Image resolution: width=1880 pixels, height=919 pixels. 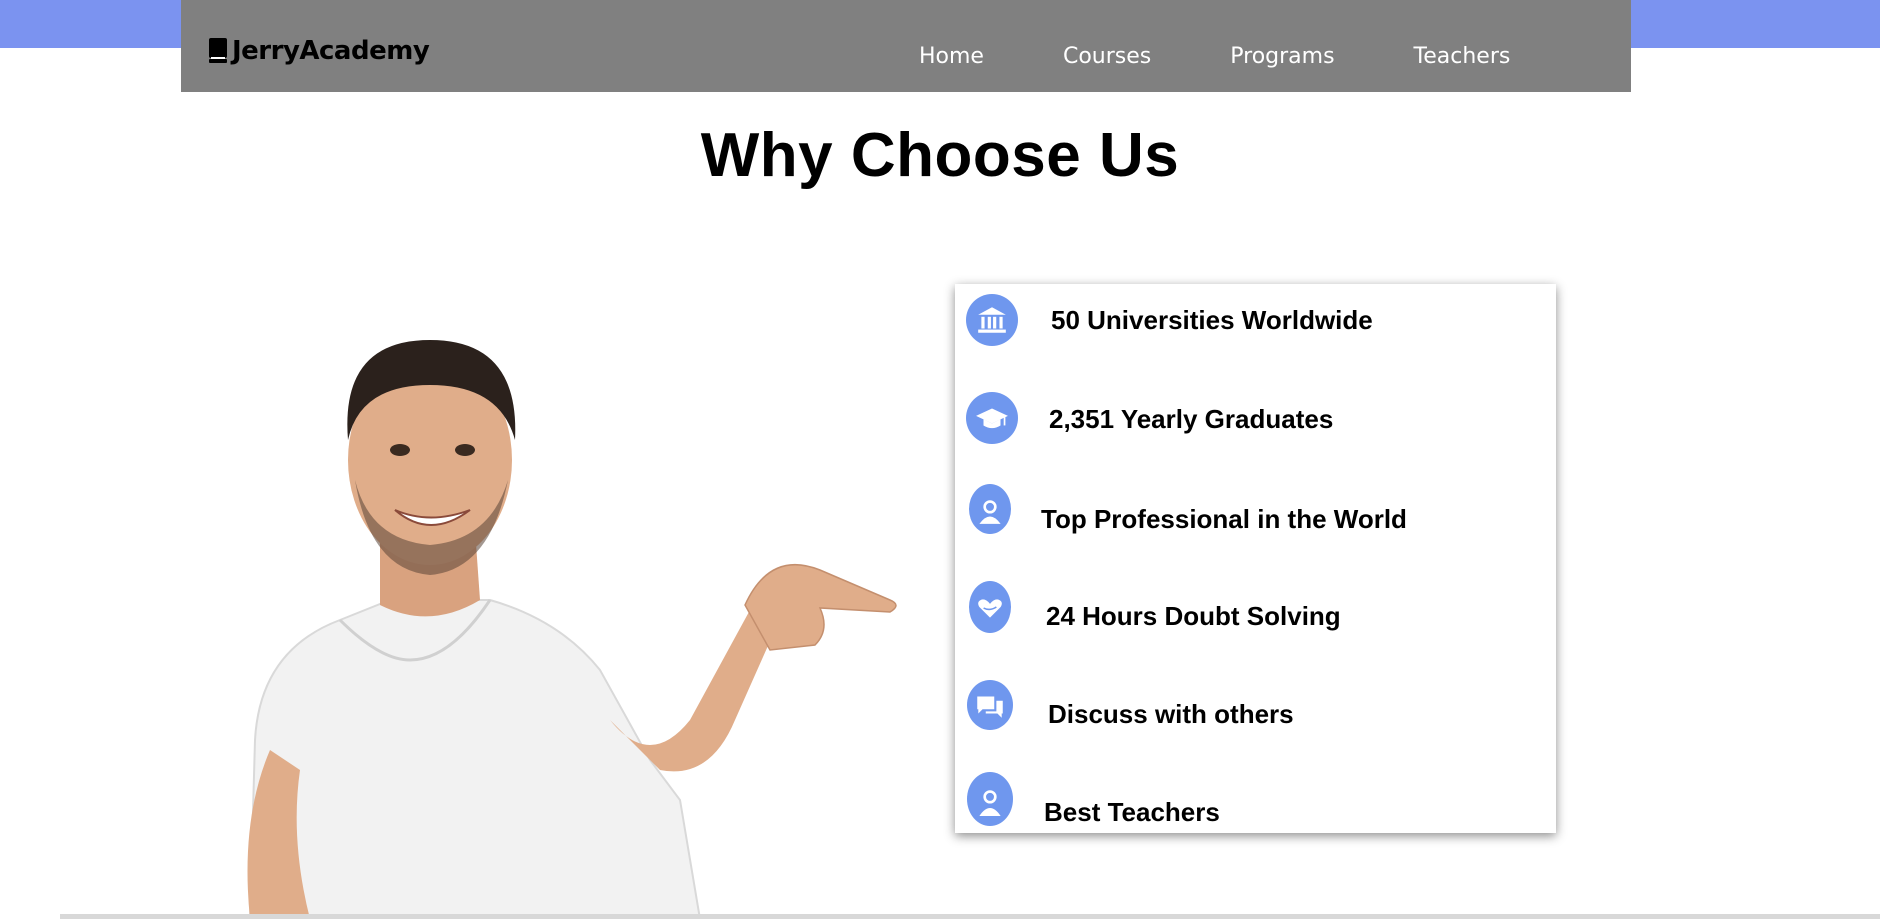 What do you see at coordinates (990, 607) in the screenshot?
I see `heart-hand-icon` at bounding box center [990, 607].